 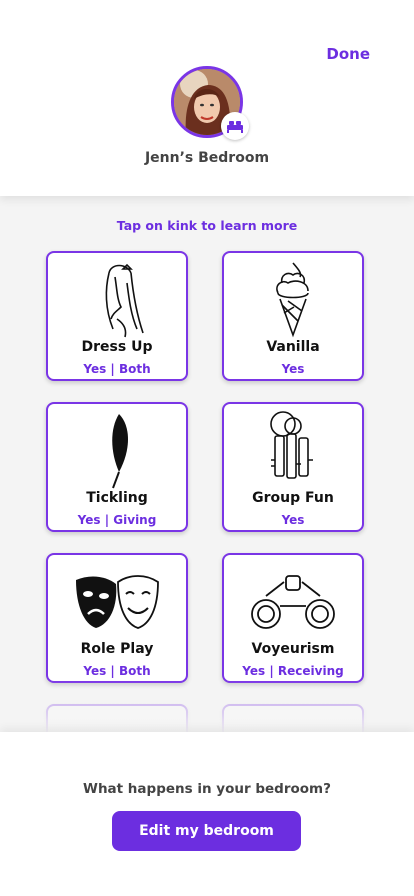 I want to click on kink-card-dress-up: Dress Up Yes | Both, so click(x=117, y=316).